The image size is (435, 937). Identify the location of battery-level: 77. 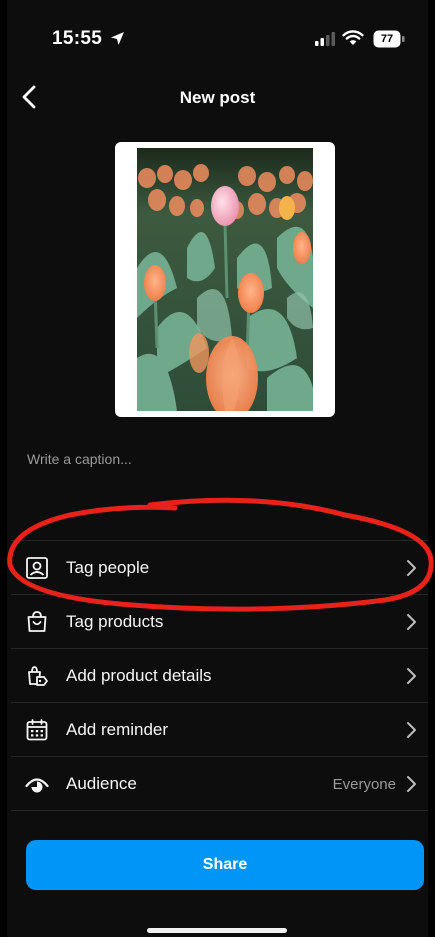
(387, 39).